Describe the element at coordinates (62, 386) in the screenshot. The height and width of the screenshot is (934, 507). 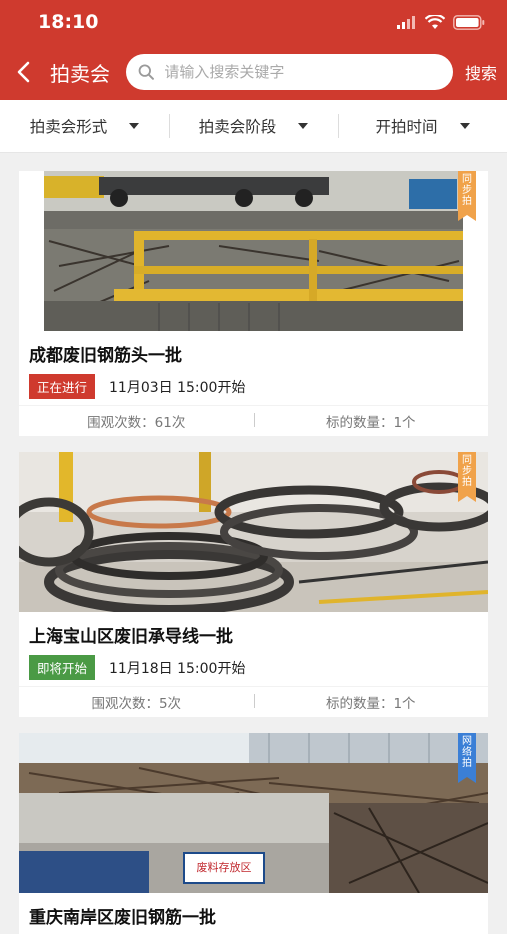
I see `status-badge: 正在进行` at that location.